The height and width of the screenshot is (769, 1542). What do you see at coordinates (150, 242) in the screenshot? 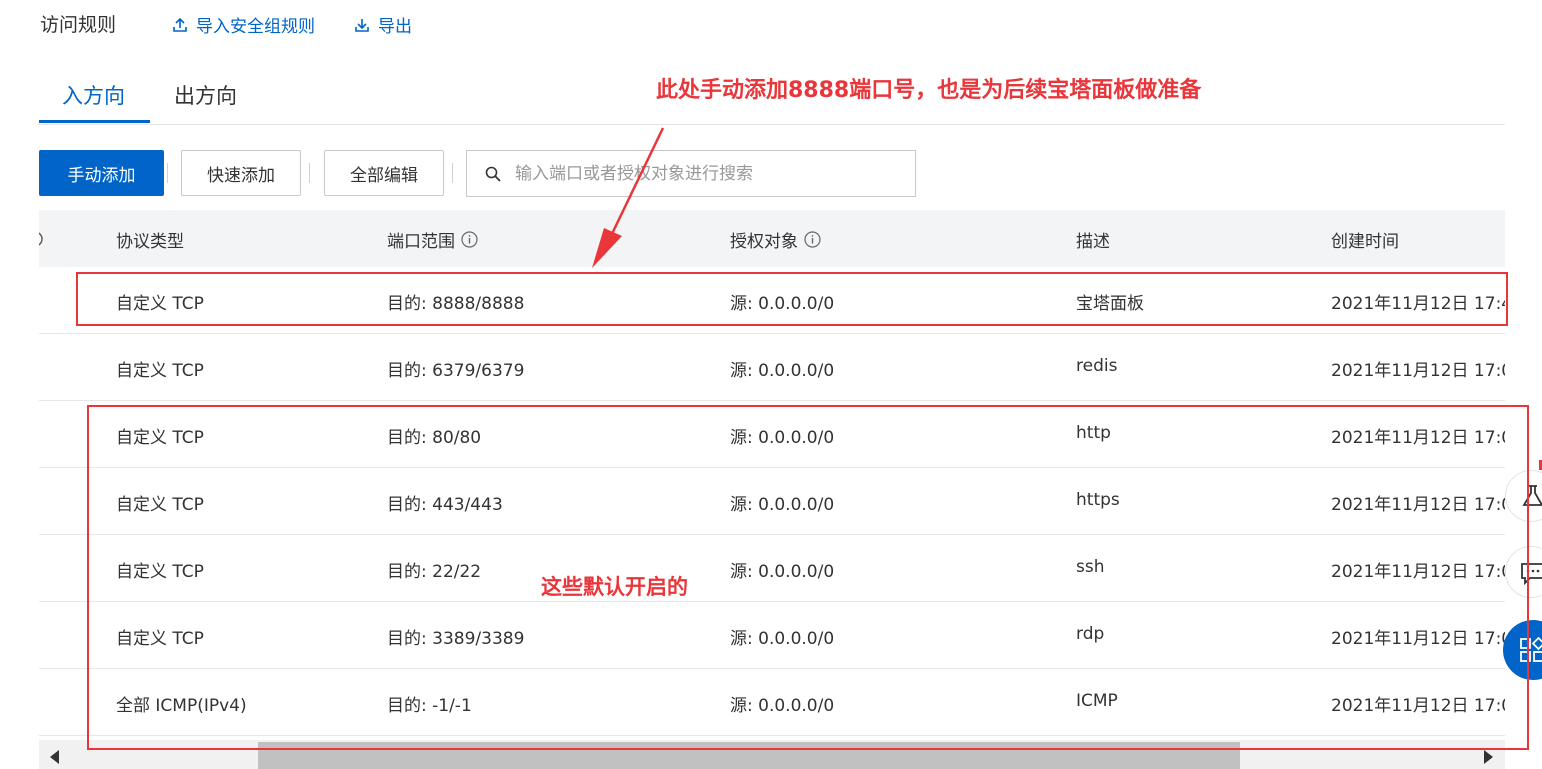
I see `col-protocol: 协议类型` at bounding box center [150, 242].